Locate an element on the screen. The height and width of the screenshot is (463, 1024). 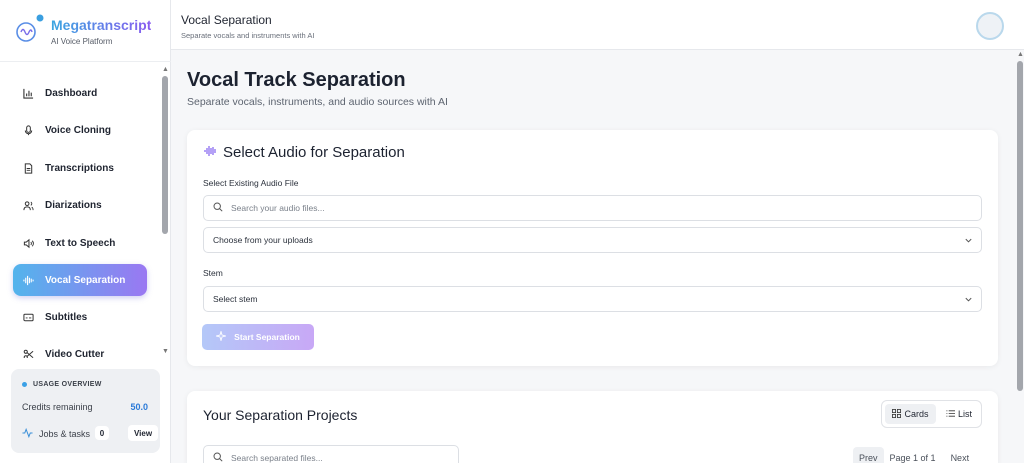
sidebar-item-label: Text to Speech is located at coordinates (80, 243).